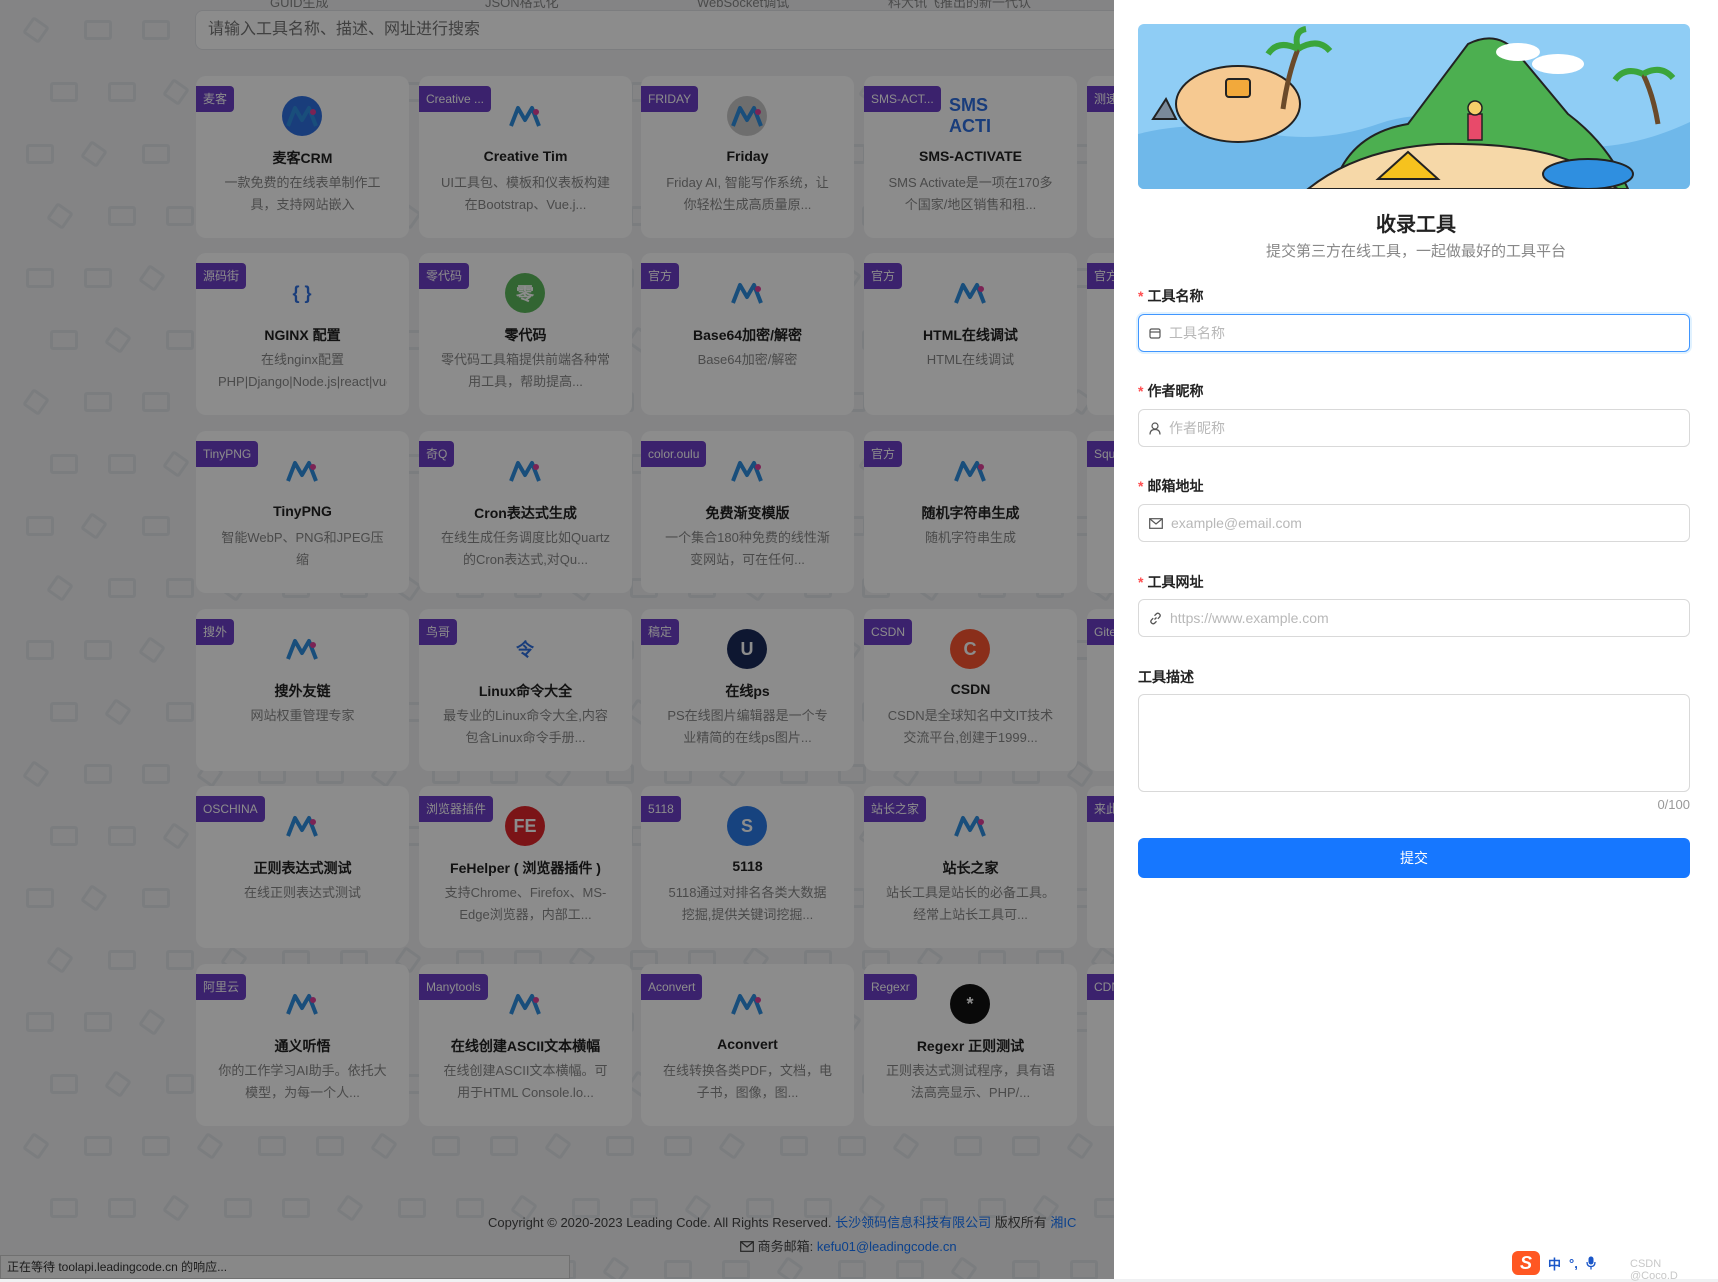 This screenshot has width=1718, height=1282. I want to click on email-input, so click(1424, 523).